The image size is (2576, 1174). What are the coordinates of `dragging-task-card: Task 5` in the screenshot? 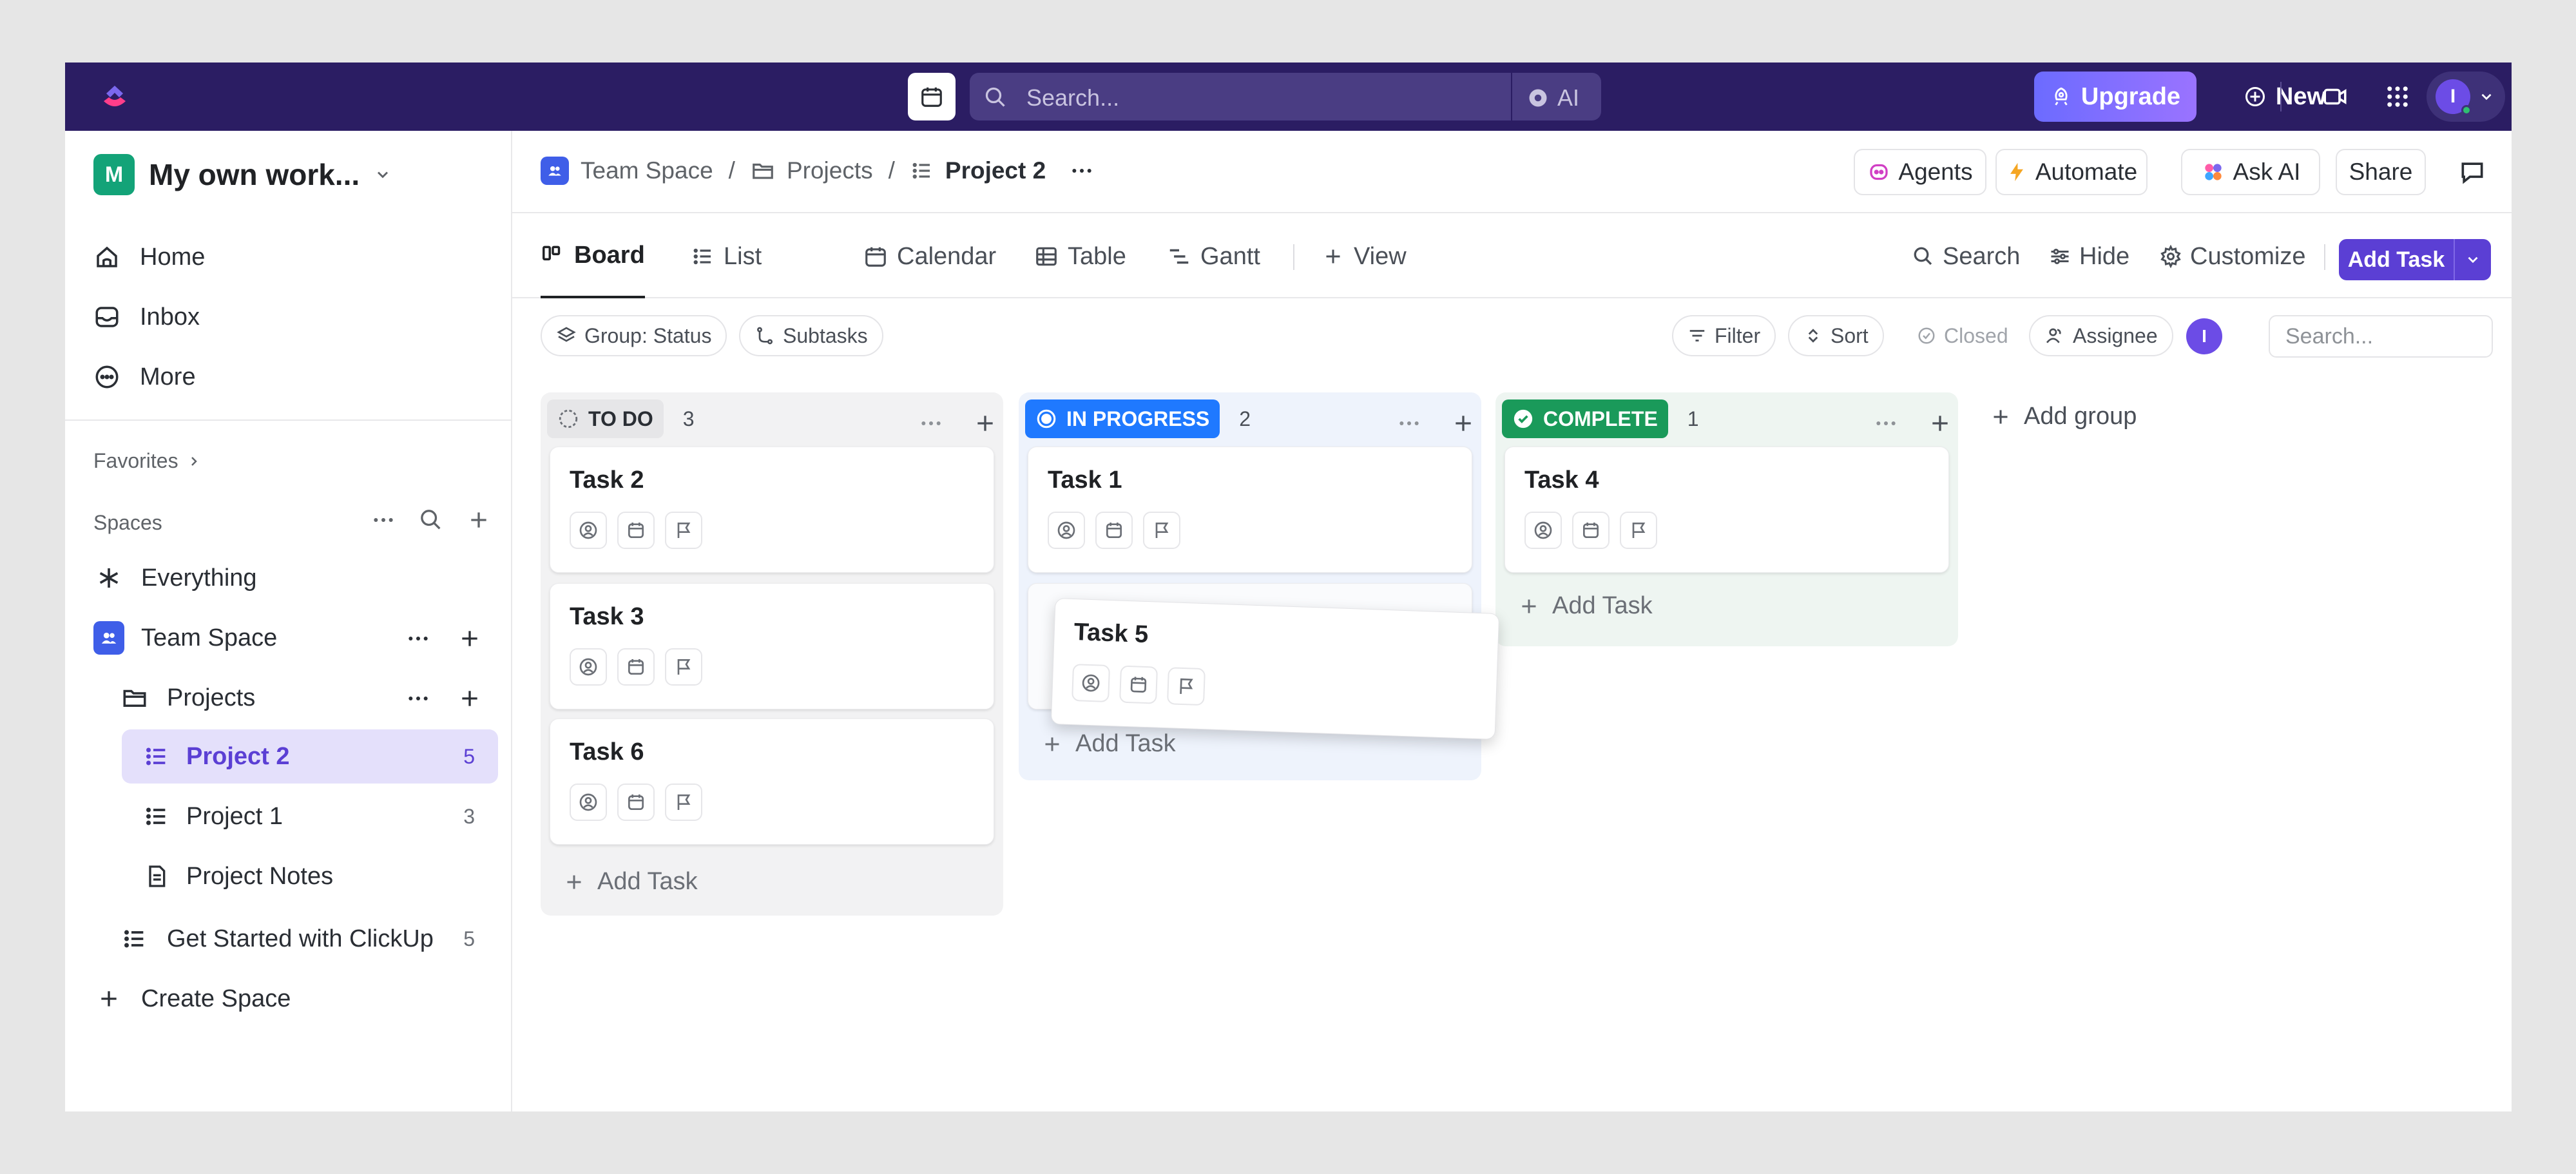 It's located at (1275, 669).